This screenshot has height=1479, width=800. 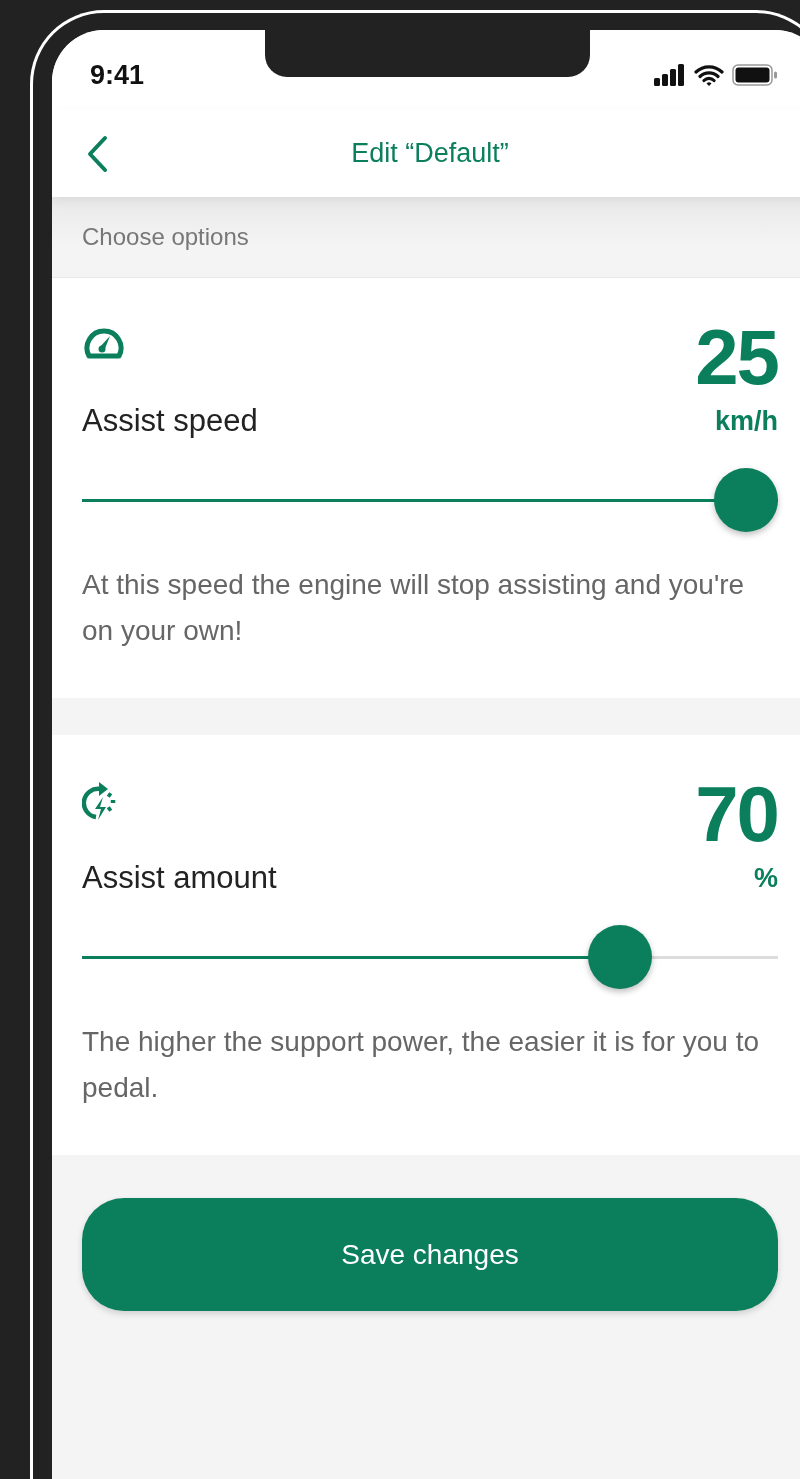 What do you see at coordinates (736, 814) in the screenshot?
I see `option-value: 70` at bounding box center [736, 814].